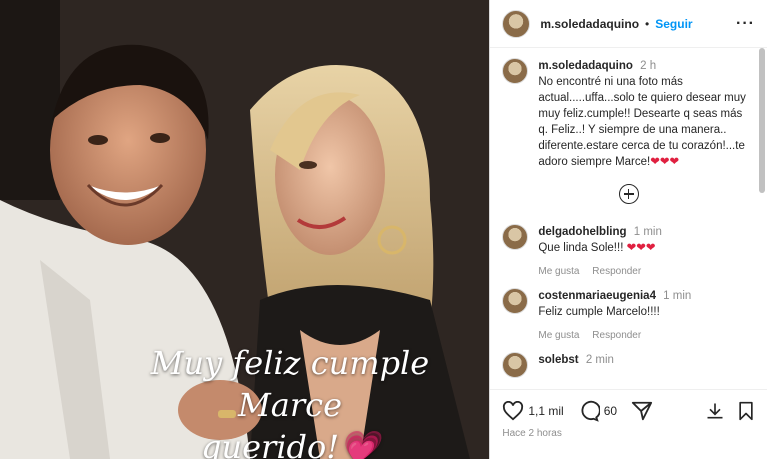 The width and height of the screenshot is (767, 459). Describe the element at coordinates (545, 411) in the screenshot. I see `likes-count: 1,1 mil` at that location.